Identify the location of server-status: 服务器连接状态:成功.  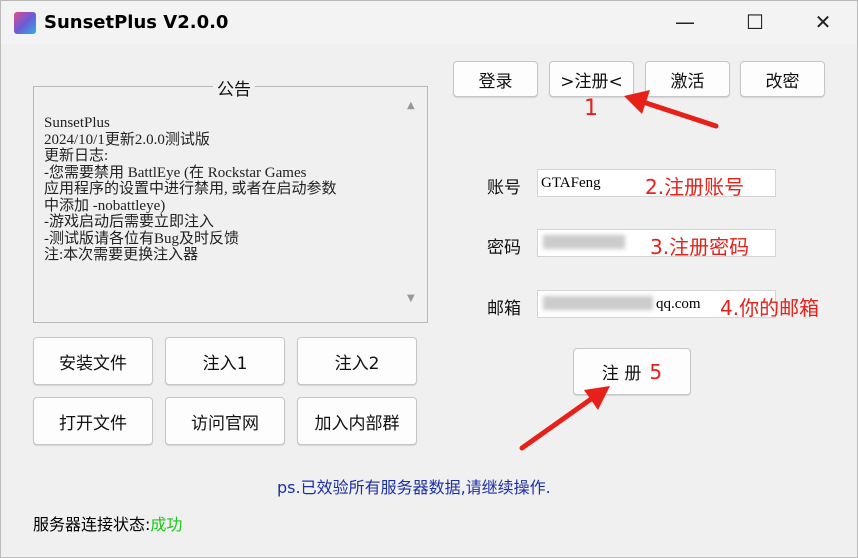
(107, 523).